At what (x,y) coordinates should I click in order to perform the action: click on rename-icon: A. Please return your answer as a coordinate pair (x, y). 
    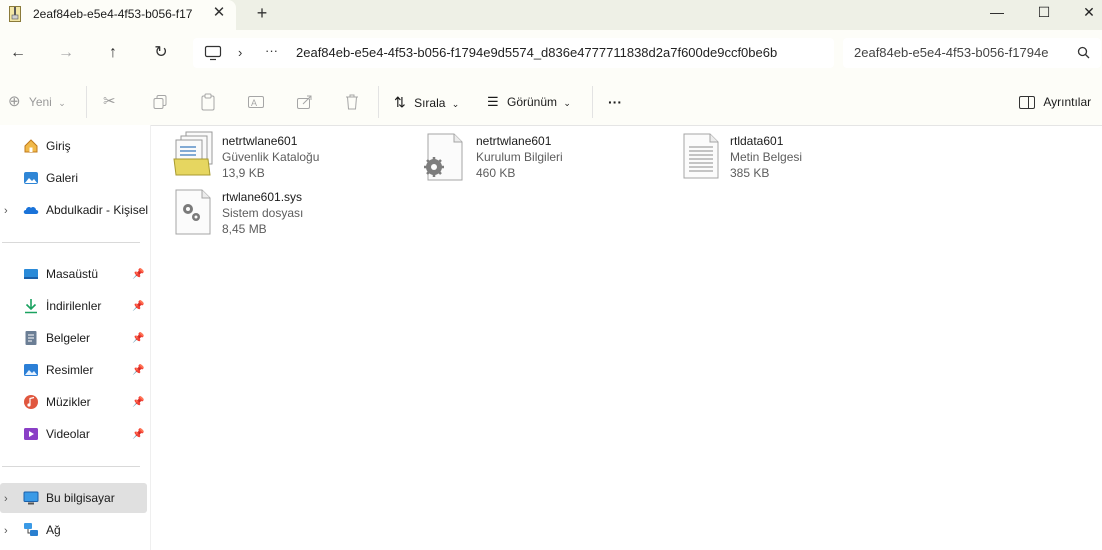
    Looking at the image, I should click on (256, 102).